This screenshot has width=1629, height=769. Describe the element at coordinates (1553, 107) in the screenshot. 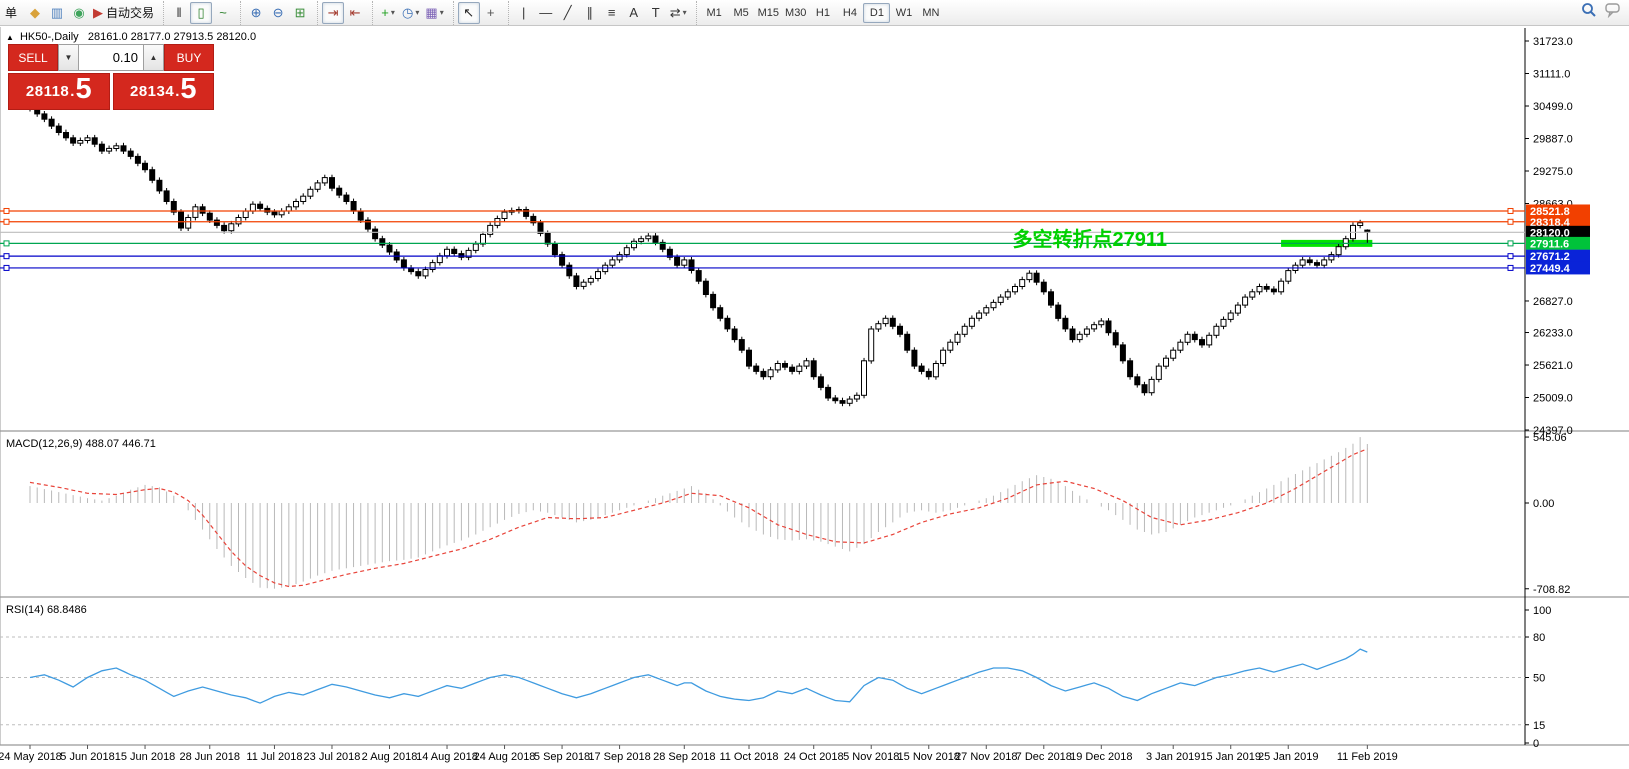

I see `price-tick-label: 30499.0` at that location.